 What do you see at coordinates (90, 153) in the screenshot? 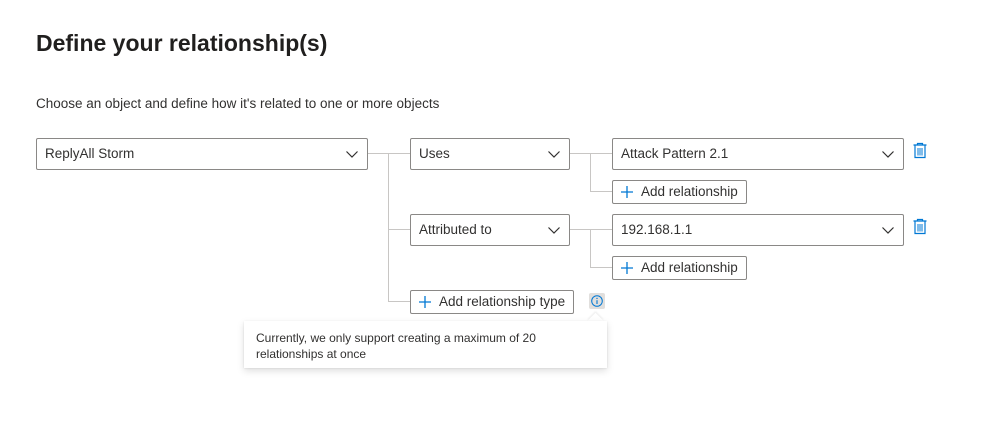
I see `source-object-value: ReplyAll Storm` at bounding box center [90, 153].